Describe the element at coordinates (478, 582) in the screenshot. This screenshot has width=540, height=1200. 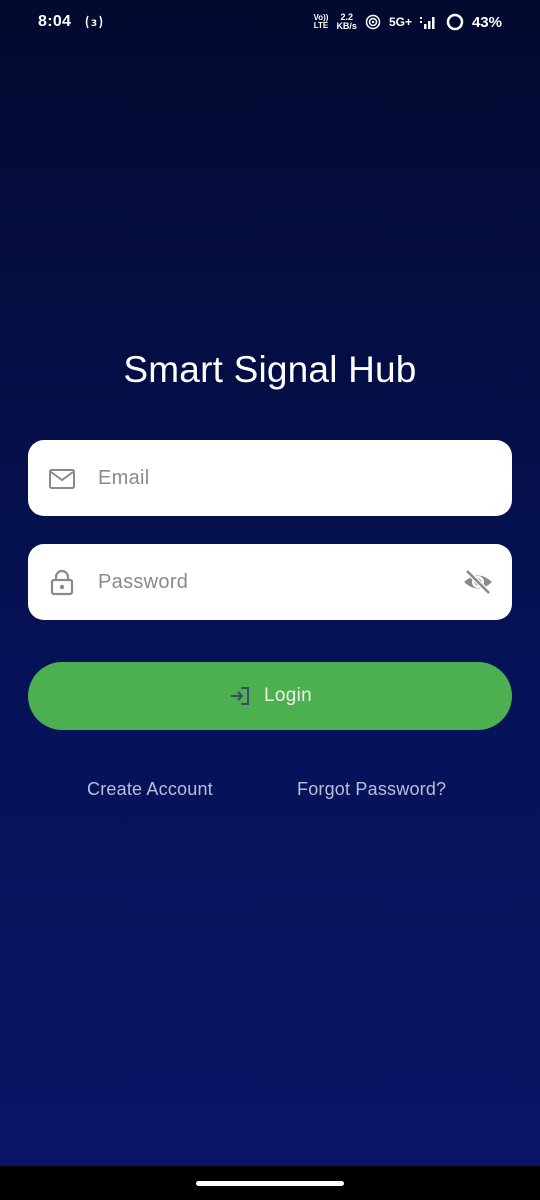
I see `eye-off-icon` at that location.